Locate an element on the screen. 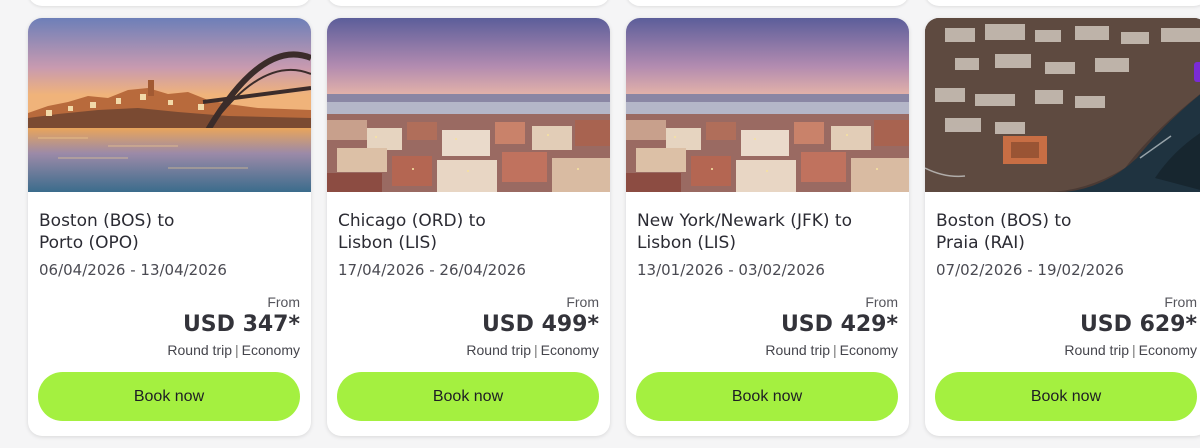 The width and height of the screenshot is (1200, 448). route-destination: Porto (OPO) is located at coordinates (89, 243).